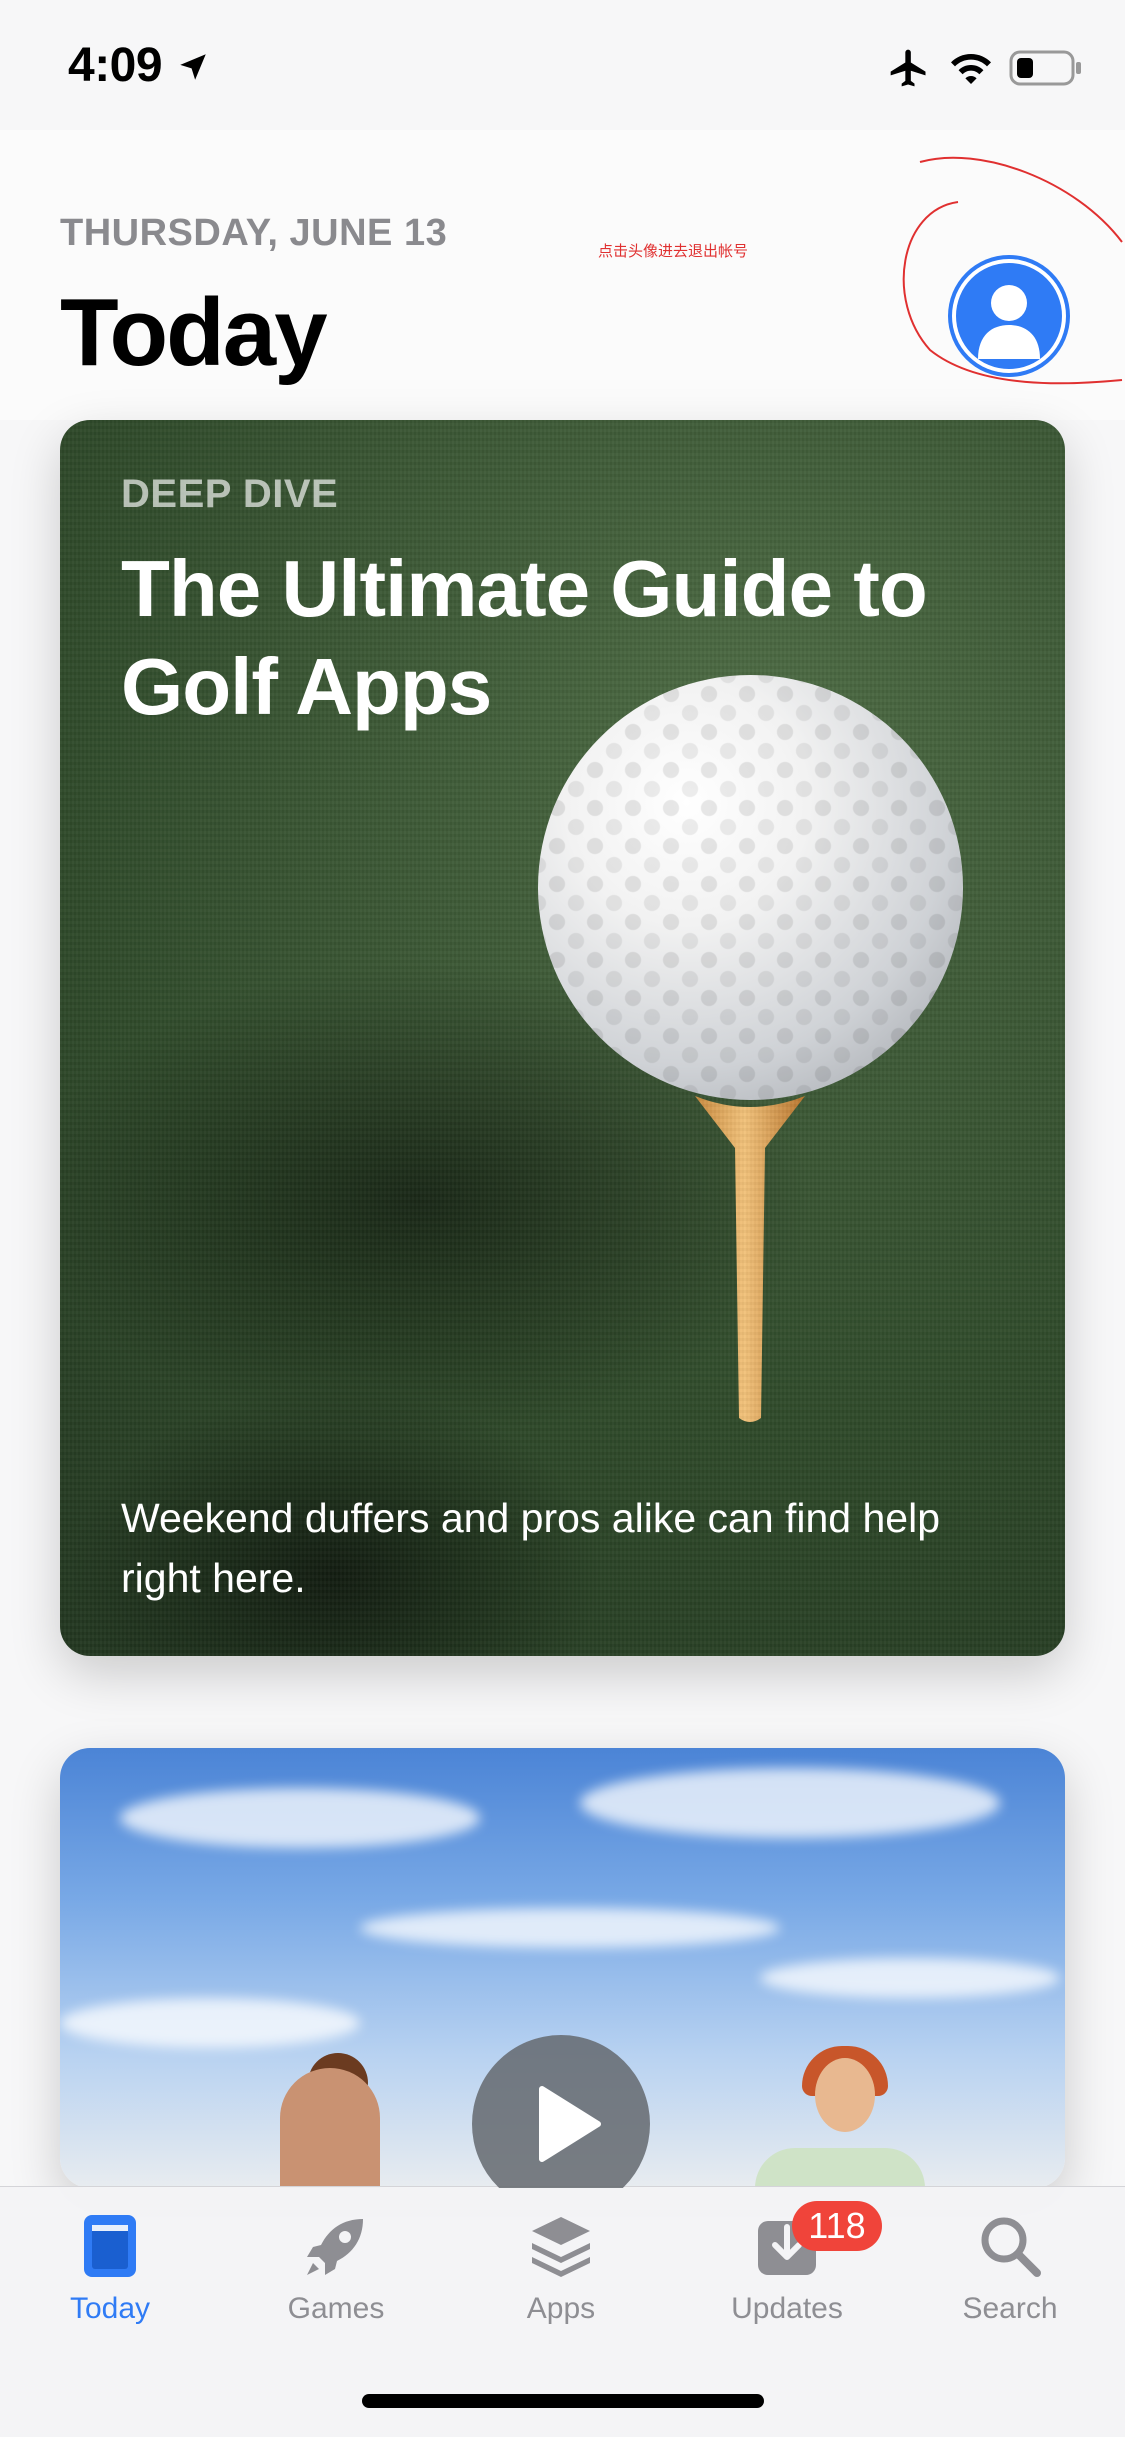 The height and width of the screenshot is (2437, 1125). What do you see at coordinates (335, 2247) in the screenshot?
I see `rocket-icon` at bounding box center [335, 2247].